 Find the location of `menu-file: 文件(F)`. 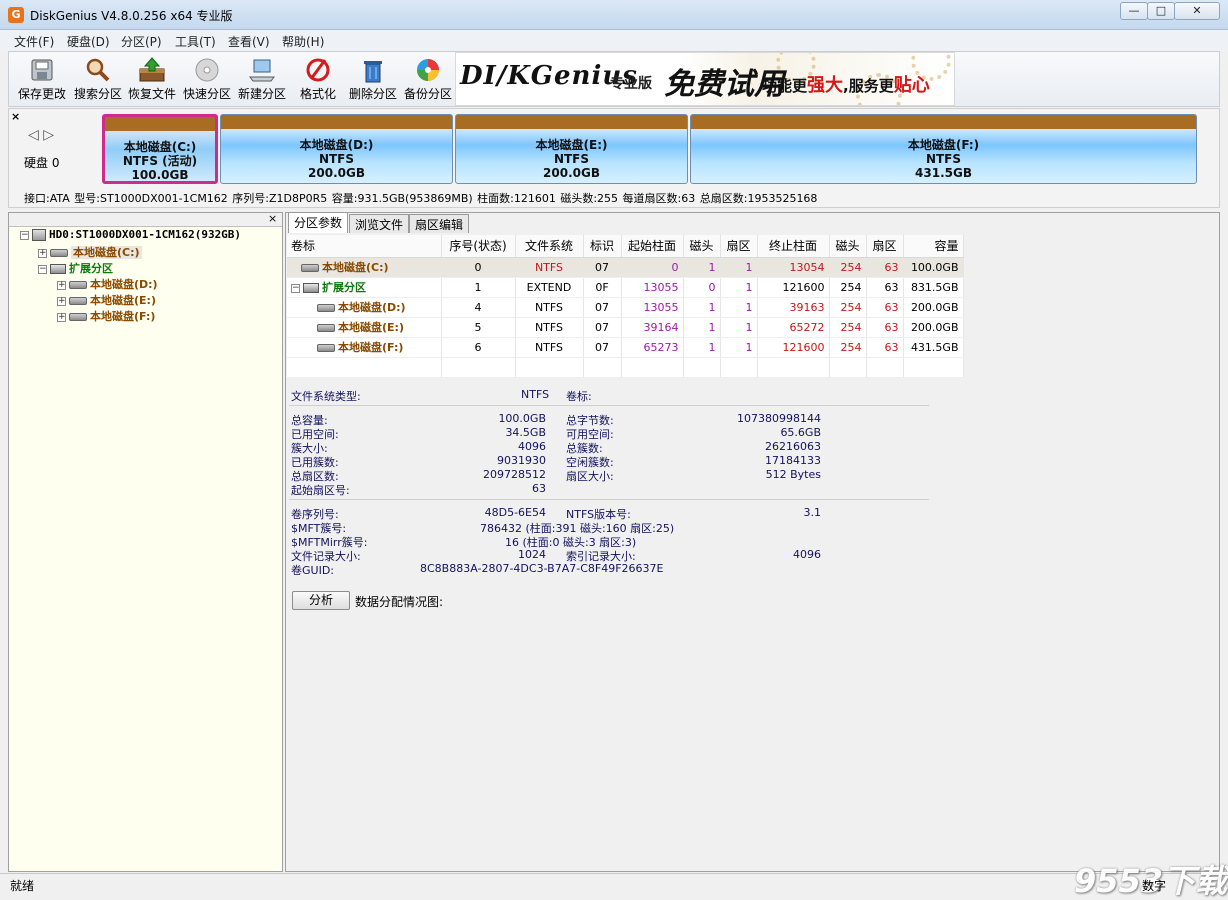

menu-file: 文件(F) is located at coordinates (34, 41).